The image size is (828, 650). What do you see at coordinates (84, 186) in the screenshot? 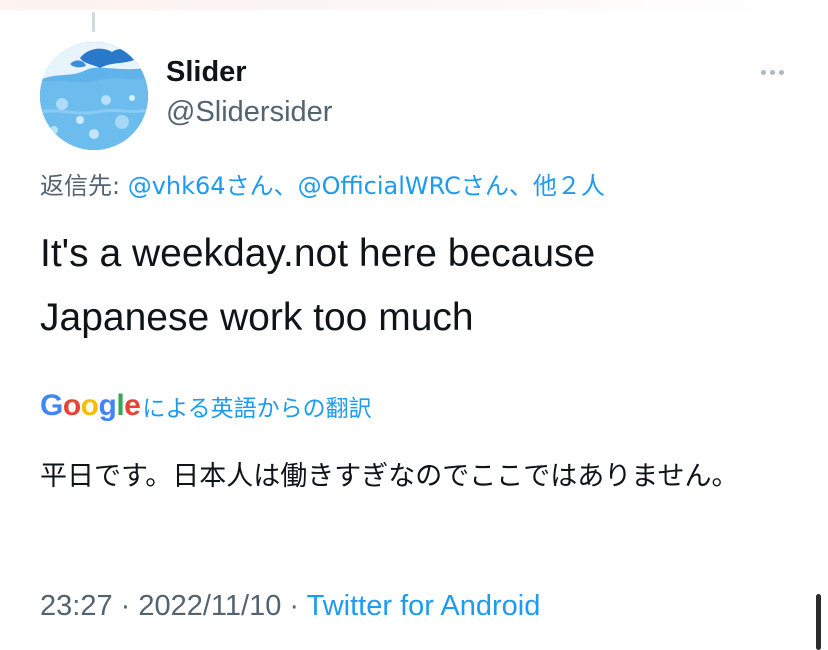
I see `replying-to-label: 返信先:` at bounding box center [84, 186].